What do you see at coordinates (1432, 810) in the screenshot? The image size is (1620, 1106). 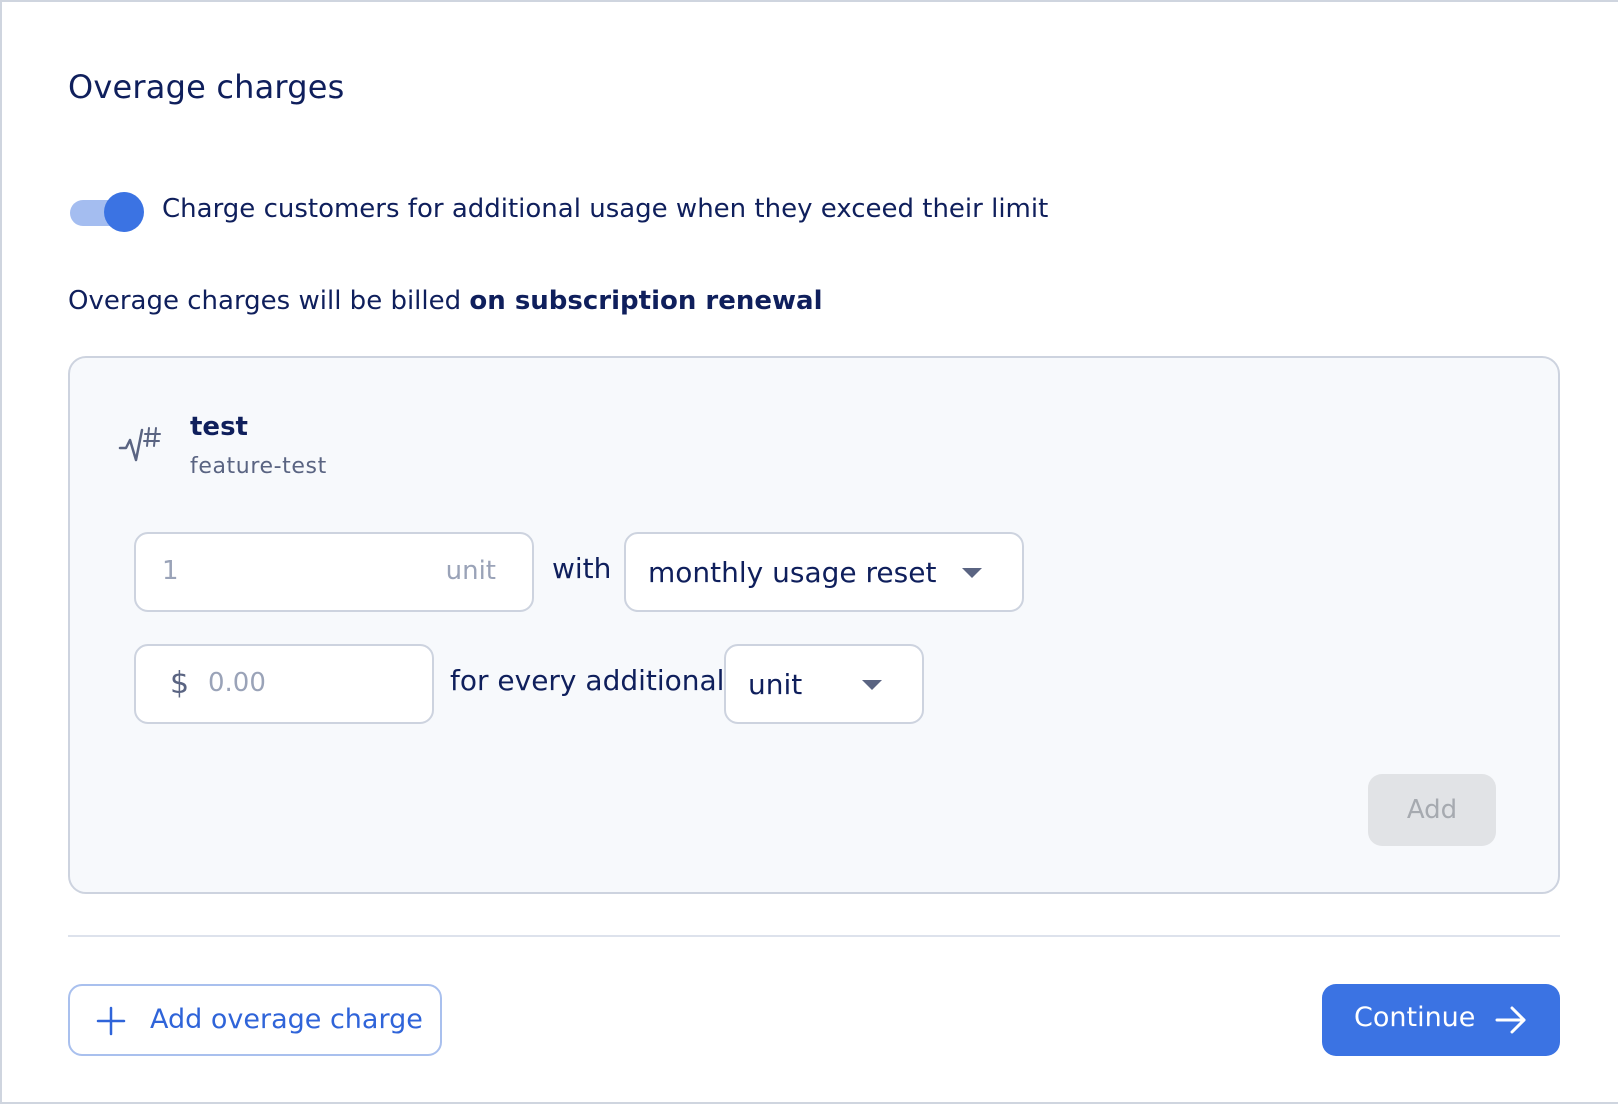 I see `add-button: Add` at bounding box center [1432, 810].